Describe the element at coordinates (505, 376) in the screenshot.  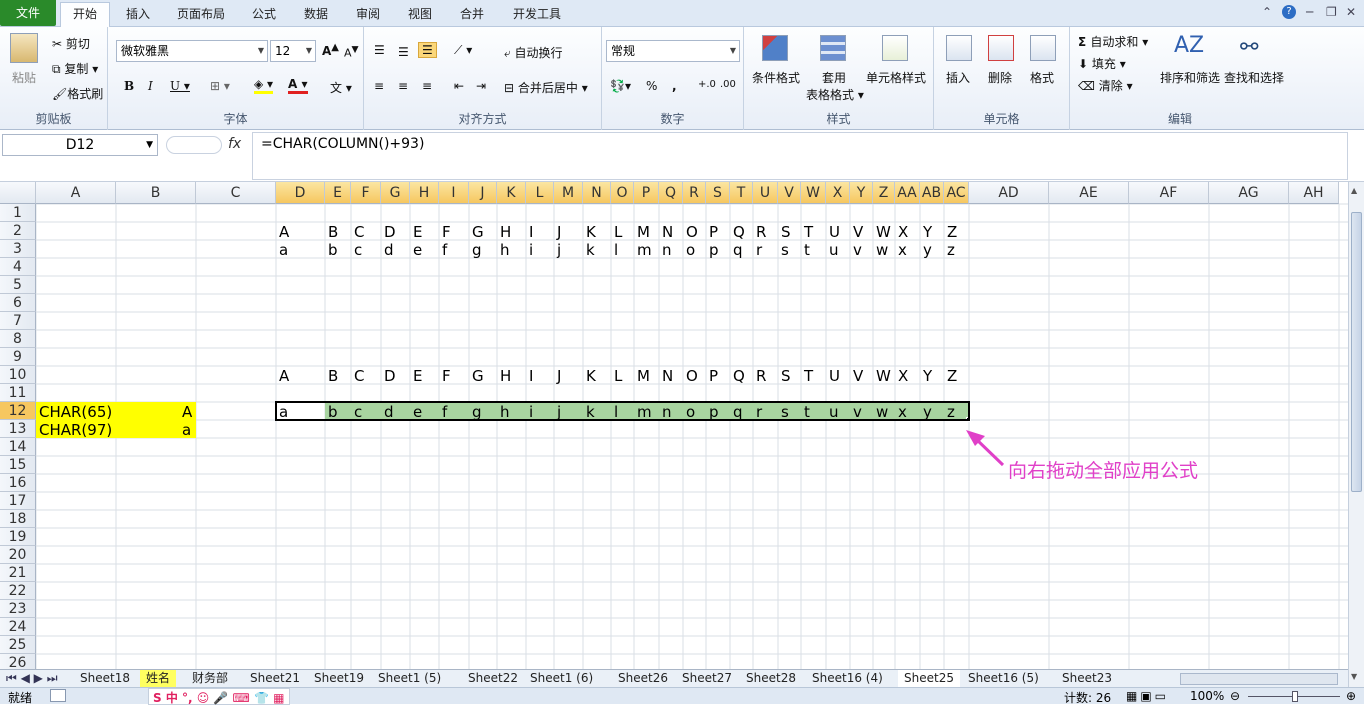
I see `cell-letter: H` at that location.